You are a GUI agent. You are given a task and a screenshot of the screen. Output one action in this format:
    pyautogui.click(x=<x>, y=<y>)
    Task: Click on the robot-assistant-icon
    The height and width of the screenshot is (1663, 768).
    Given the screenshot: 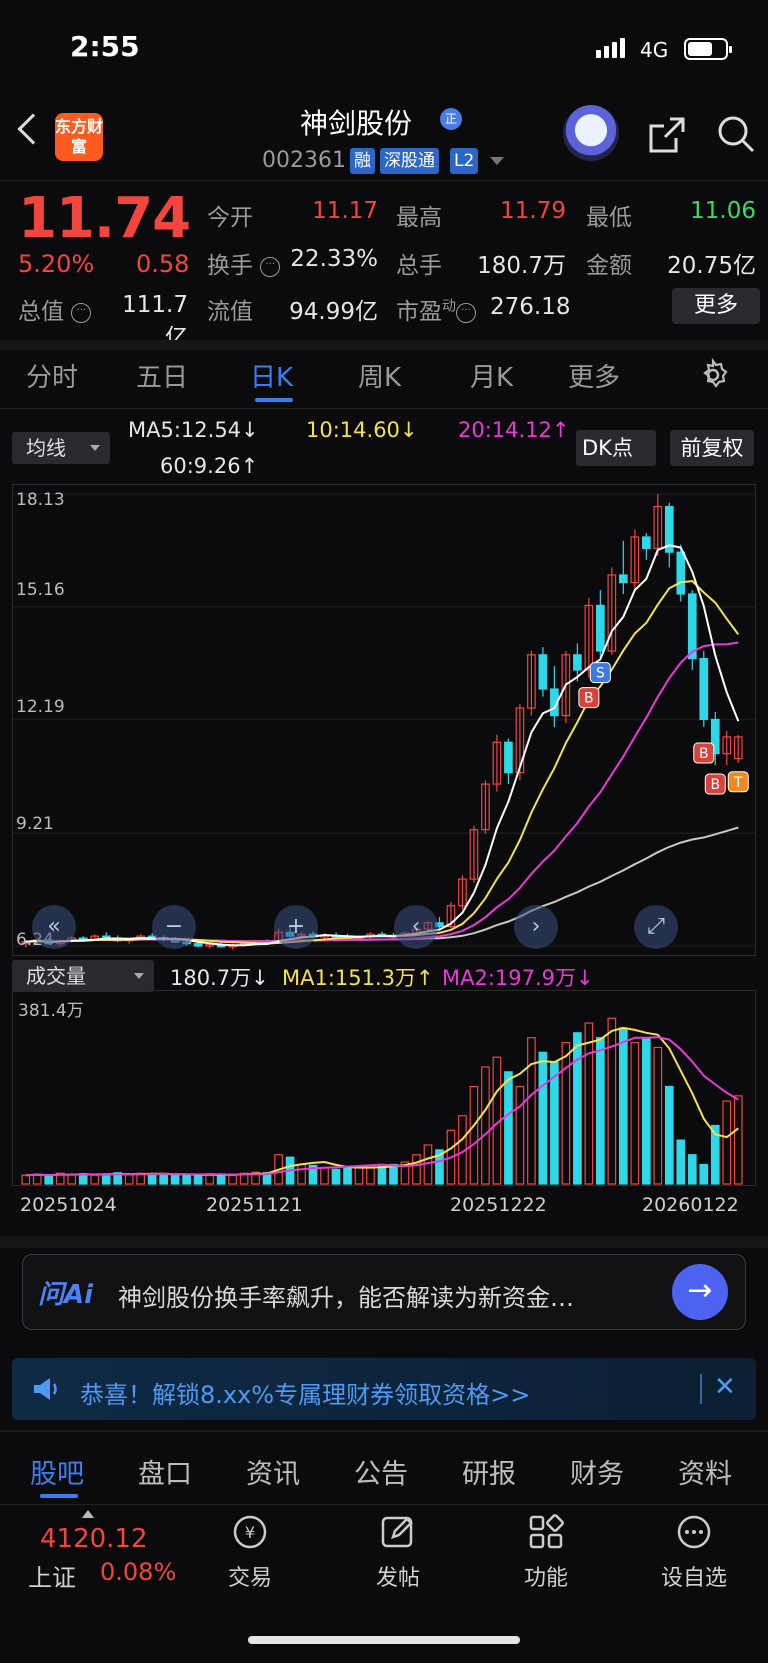 What is the action you would take?
    pyautogui.click(x=591, y=133)
    